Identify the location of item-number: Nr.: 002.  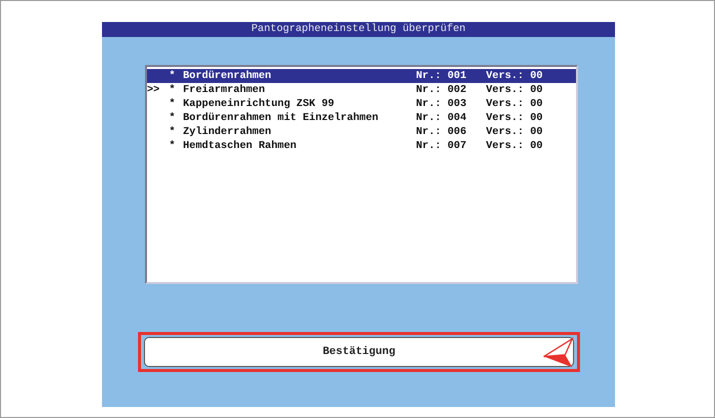
(442, 90).